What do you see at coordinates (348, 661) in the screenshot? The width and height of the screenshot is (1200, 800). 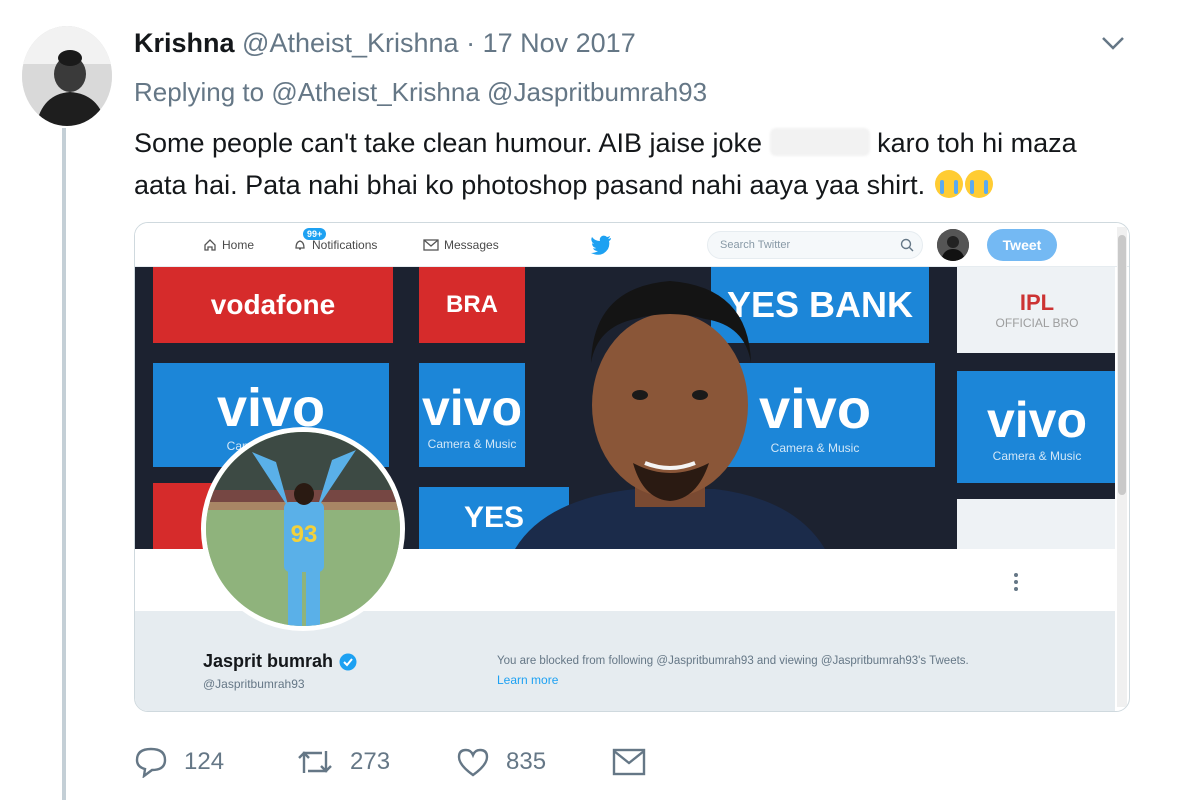 I see `verified-badge-icon` at bounding box center [348, 661].